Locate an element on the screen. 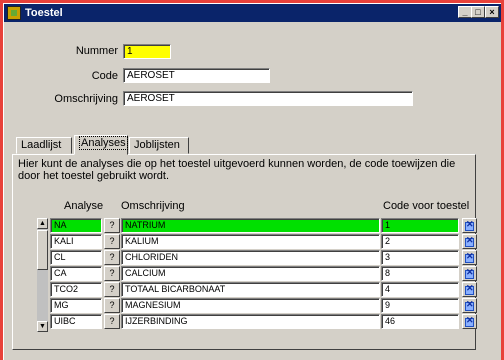 Image resolution: width=504 pixels, height=360 pixels. omschrijving-field: AEROSET is located at coordinates (268, 98).